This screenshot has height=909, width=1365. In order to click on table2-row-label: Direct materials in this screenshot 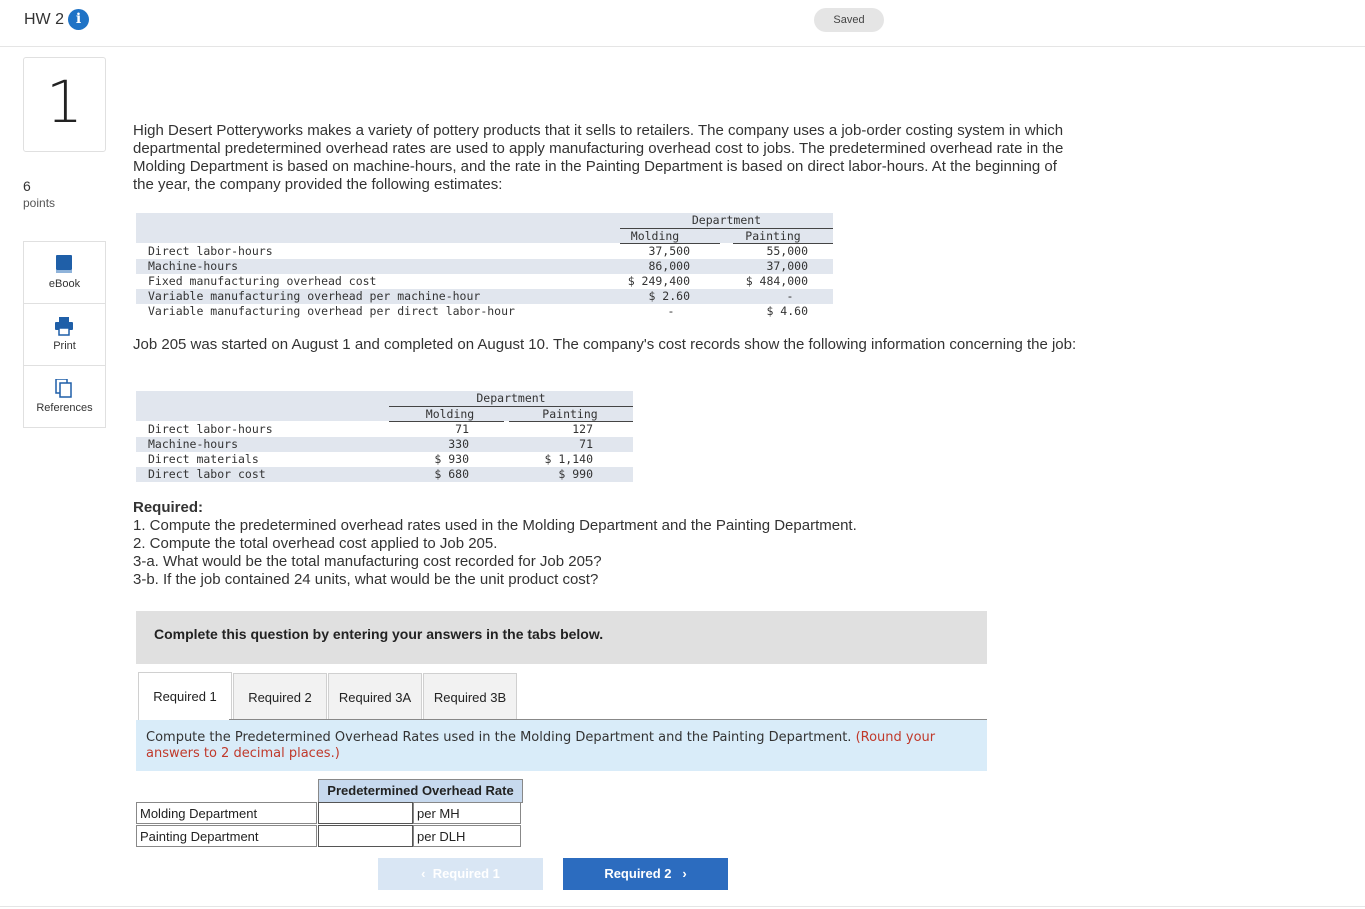, I will do `click(203, 459)`.